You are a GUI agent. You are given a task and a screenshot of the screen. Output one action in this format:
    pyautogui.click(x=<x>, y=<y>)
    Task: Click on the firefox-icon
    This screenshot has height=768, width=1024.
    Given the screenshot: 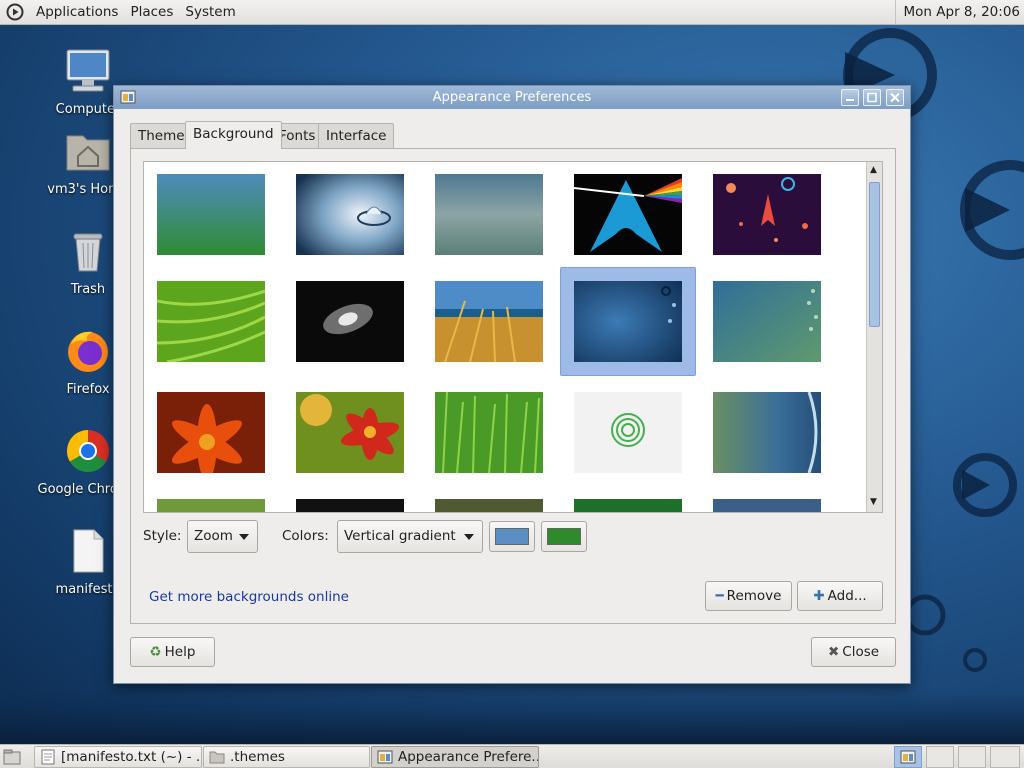 What is the action you would take?
    pyautogui.click(x=88, y=351)
    